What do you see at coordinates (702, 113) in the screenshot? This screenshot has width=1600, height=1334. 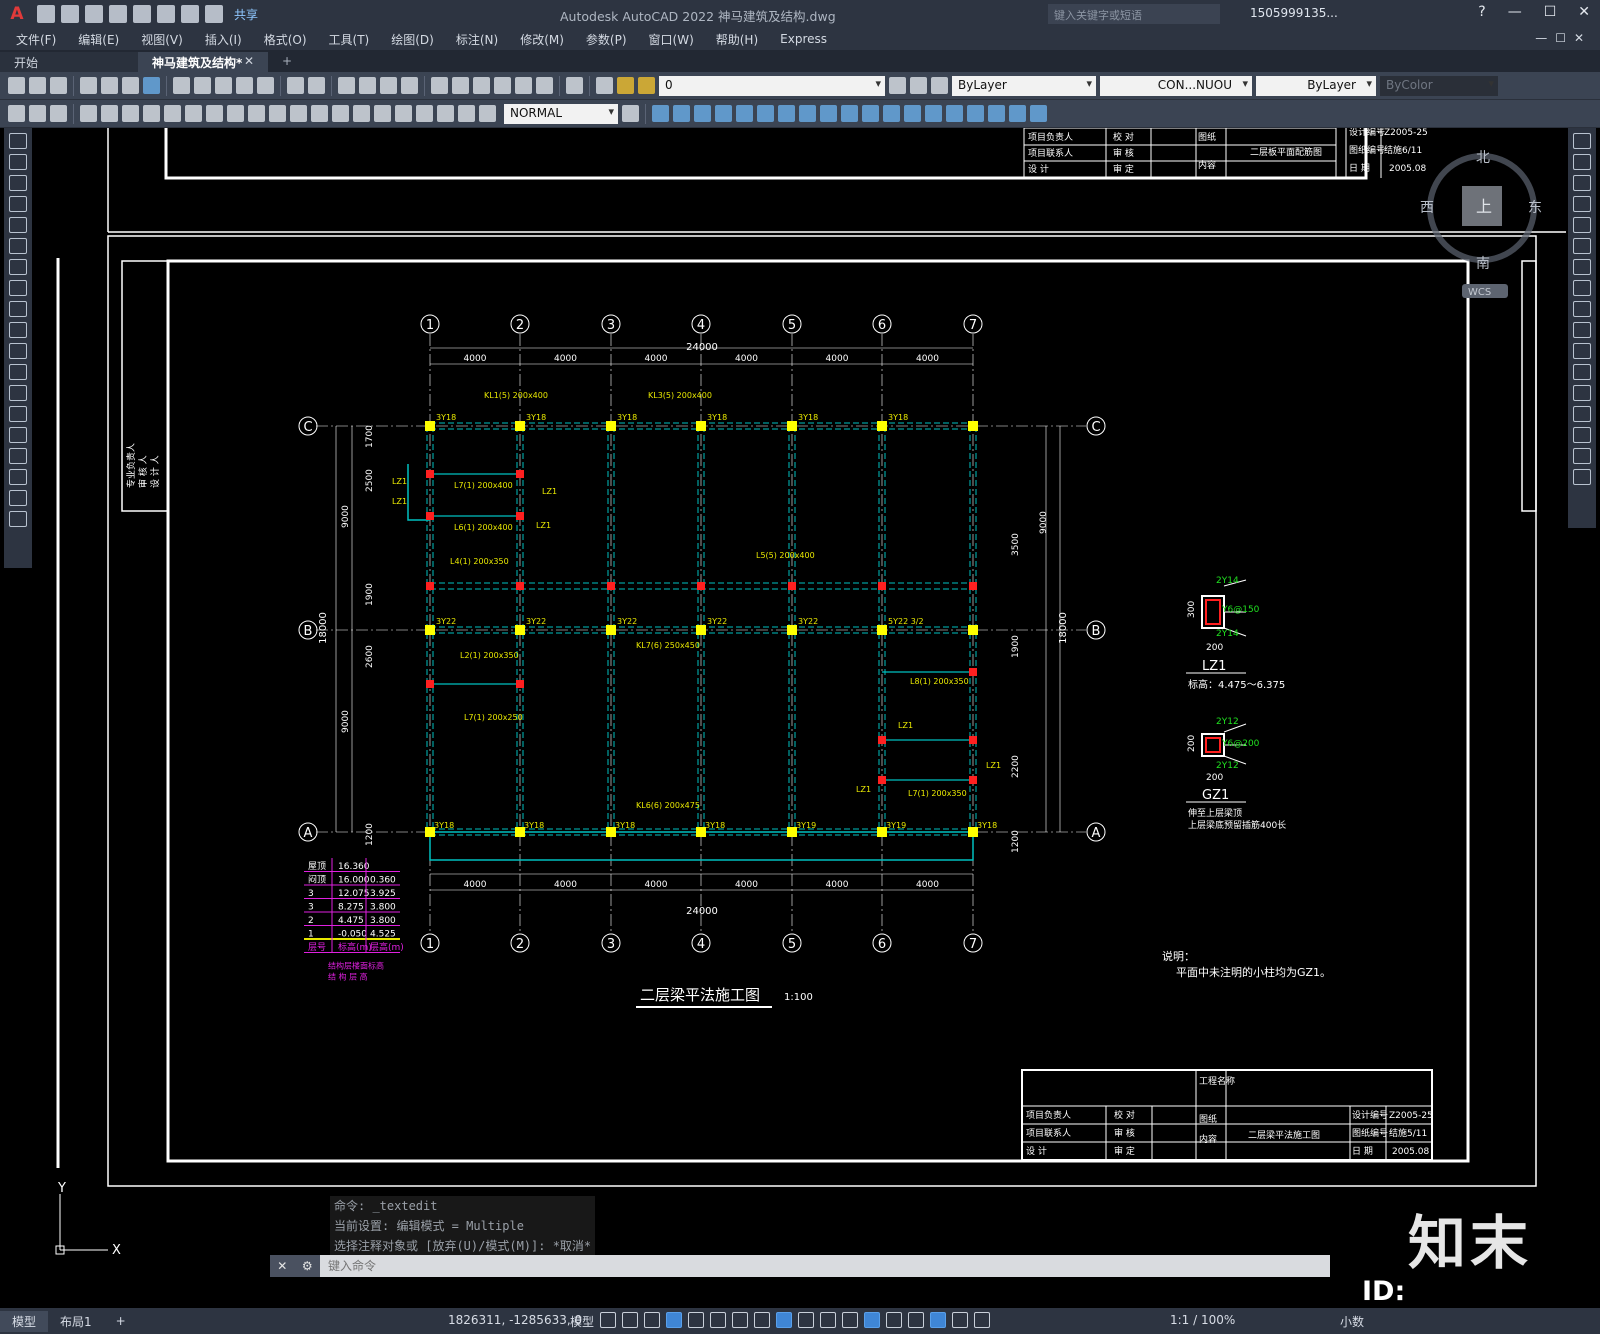 I see `sphere-icon` at bounding box center [702, 113].